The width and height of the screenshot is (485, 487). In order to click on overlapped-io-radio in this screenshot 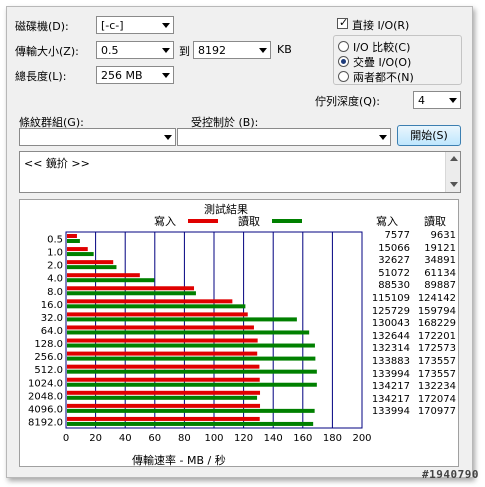, I will do `click(343, 61)`.